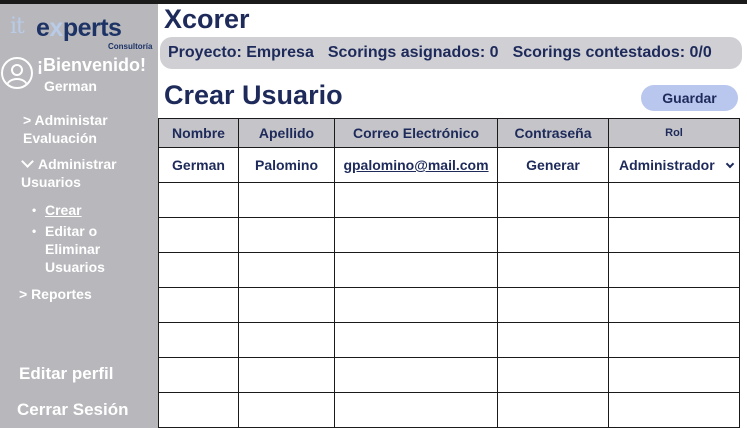 The image size is (747, 428). I want to click on subnav-crear: • Crear, so click(57, 210).